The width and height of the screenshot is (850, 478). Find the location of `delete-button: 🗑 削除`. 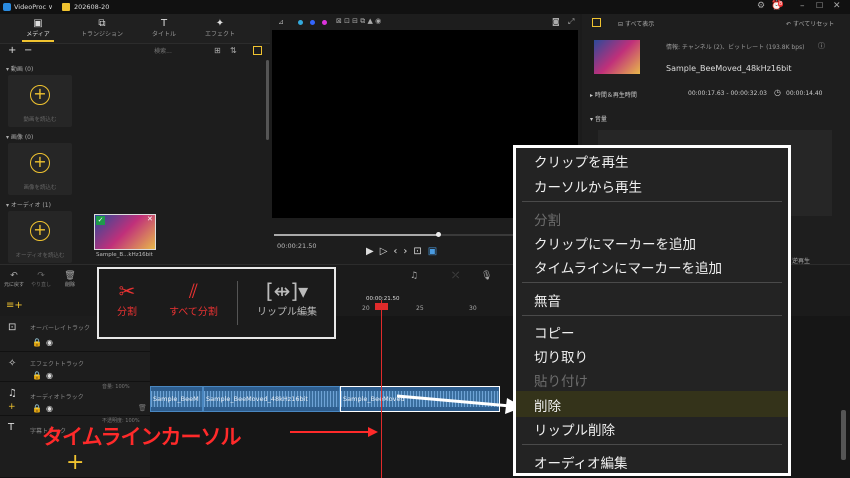

delete-button: 🗑 削除 is located at coordinates (70, 279).